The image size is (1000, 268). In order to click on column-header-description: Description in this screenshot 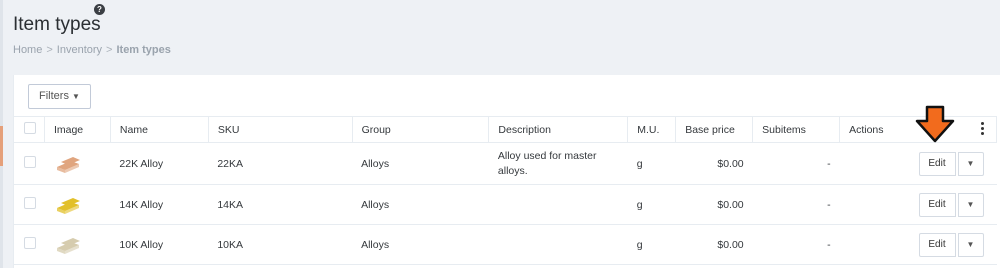, I will do `click(558, 129)`.